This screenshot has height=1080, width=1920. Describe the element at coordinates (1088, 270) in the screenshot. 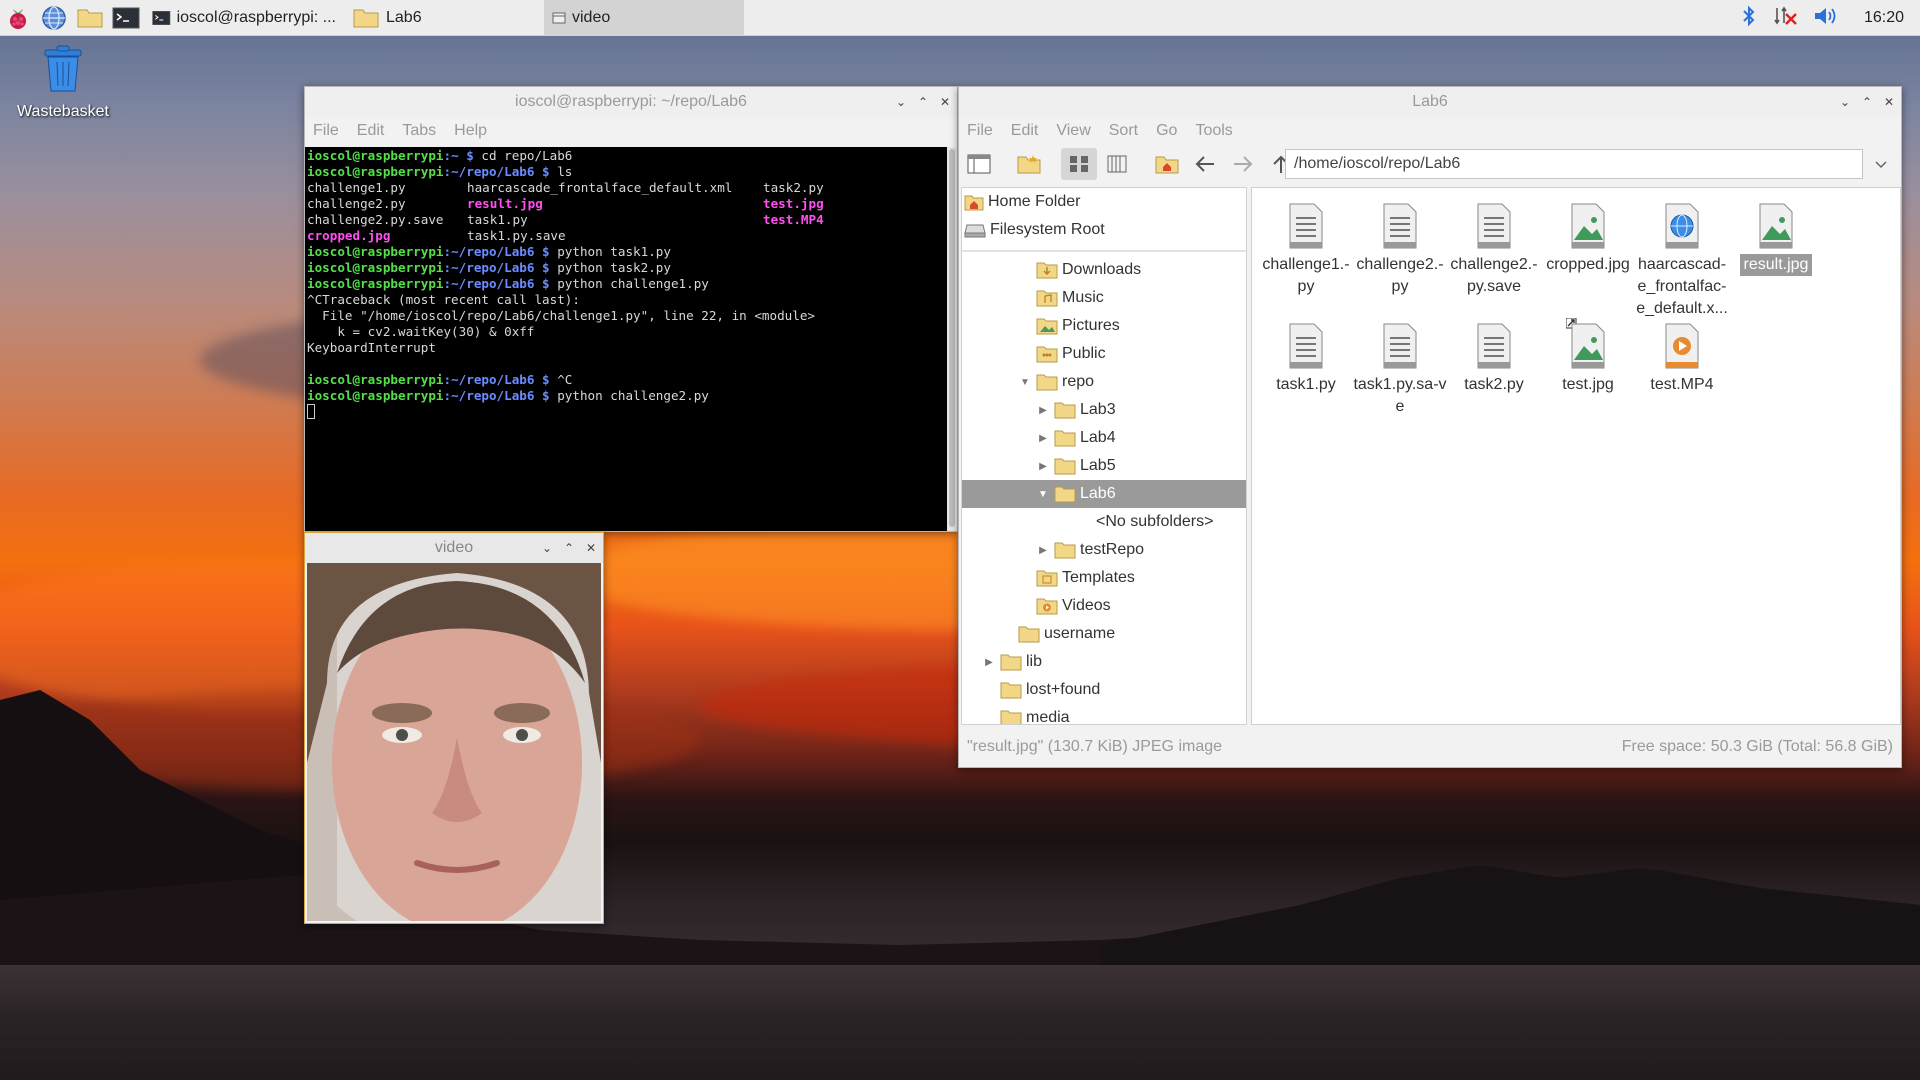

I see `tree-item-downloads: Downloads` at that location.